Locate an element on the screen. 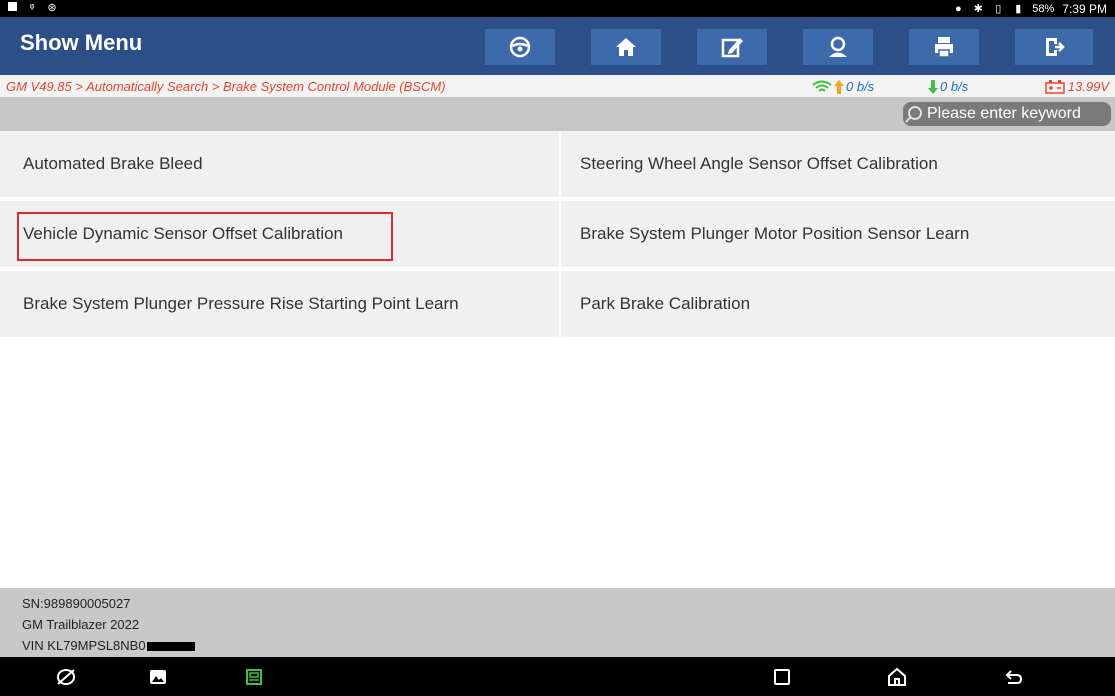  voltage-value: 13.99V is located at coordinates (1088, 86).